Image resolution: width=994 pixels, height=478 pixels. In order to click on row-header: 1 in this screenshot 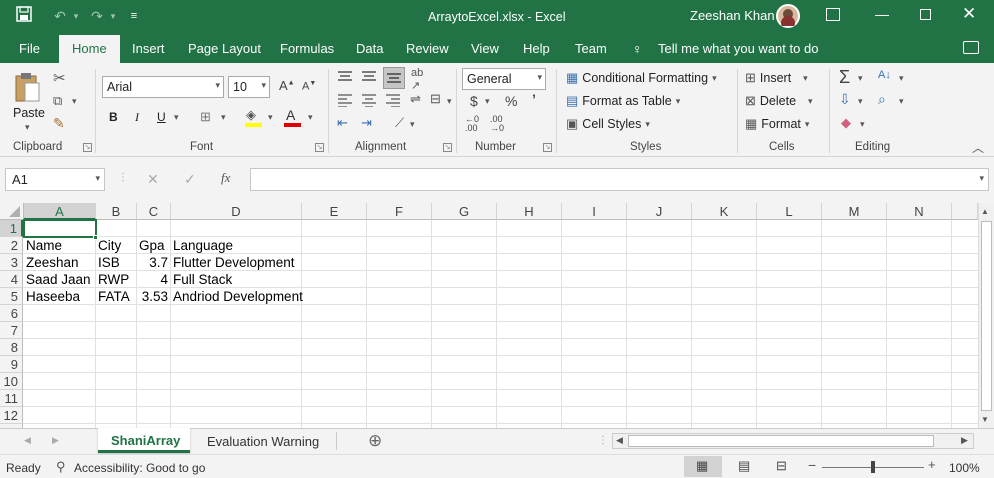, I will do `click(11, 228)`.